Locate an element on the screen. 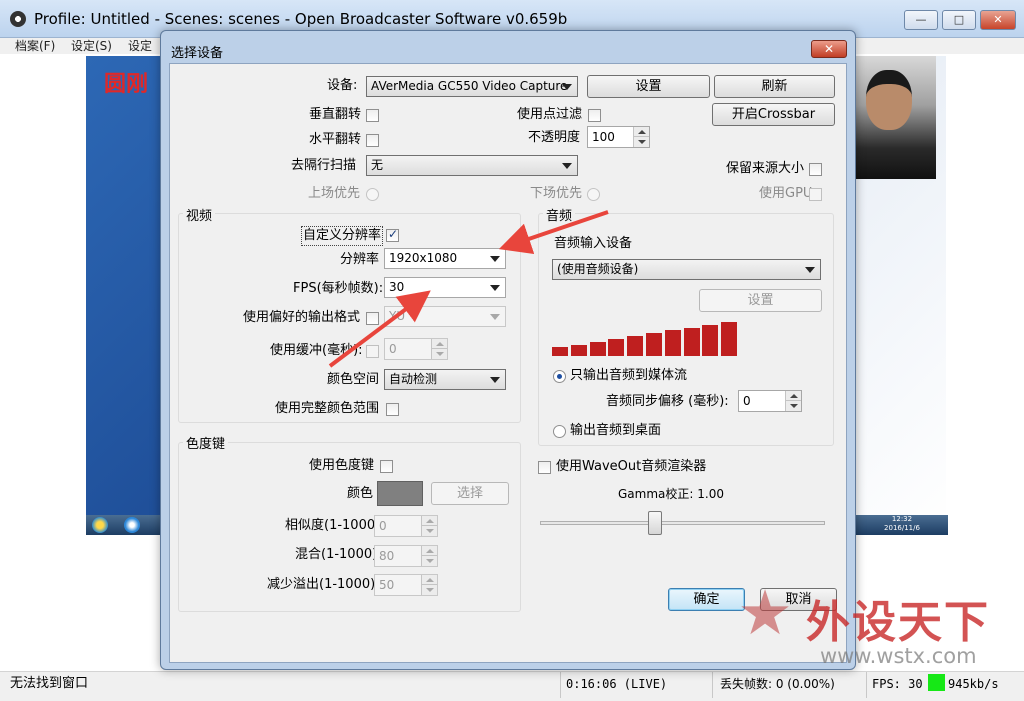  audio-config-button: 设置 is located at coordinates (760, 300).